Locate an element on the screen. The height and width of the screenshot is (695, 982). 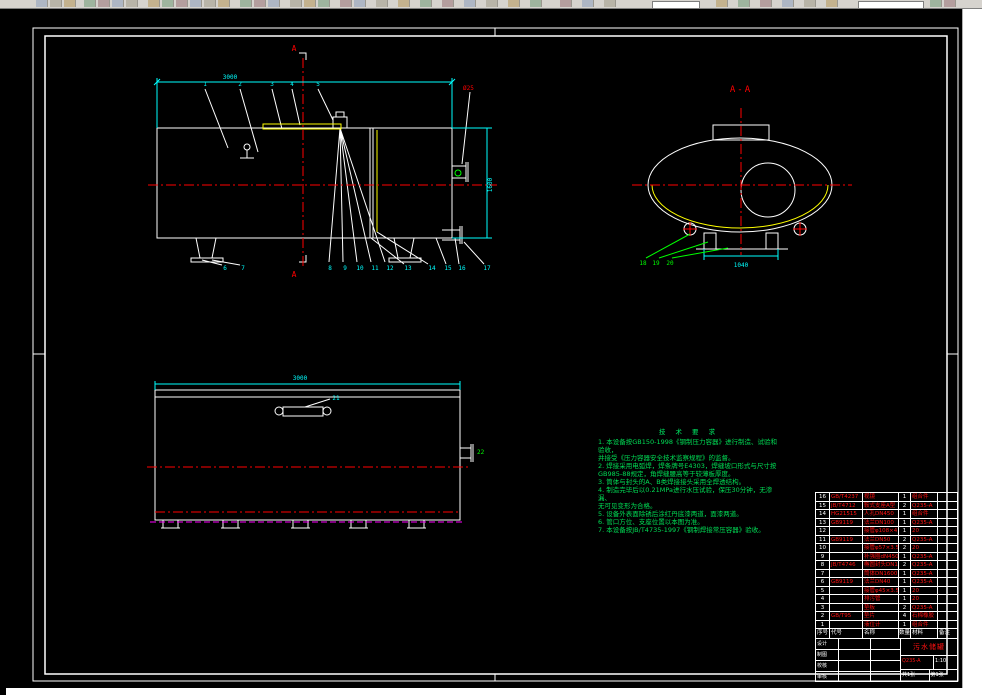
parts-cell: 接管φ45×3.5 is located at coordinates (880, 590).